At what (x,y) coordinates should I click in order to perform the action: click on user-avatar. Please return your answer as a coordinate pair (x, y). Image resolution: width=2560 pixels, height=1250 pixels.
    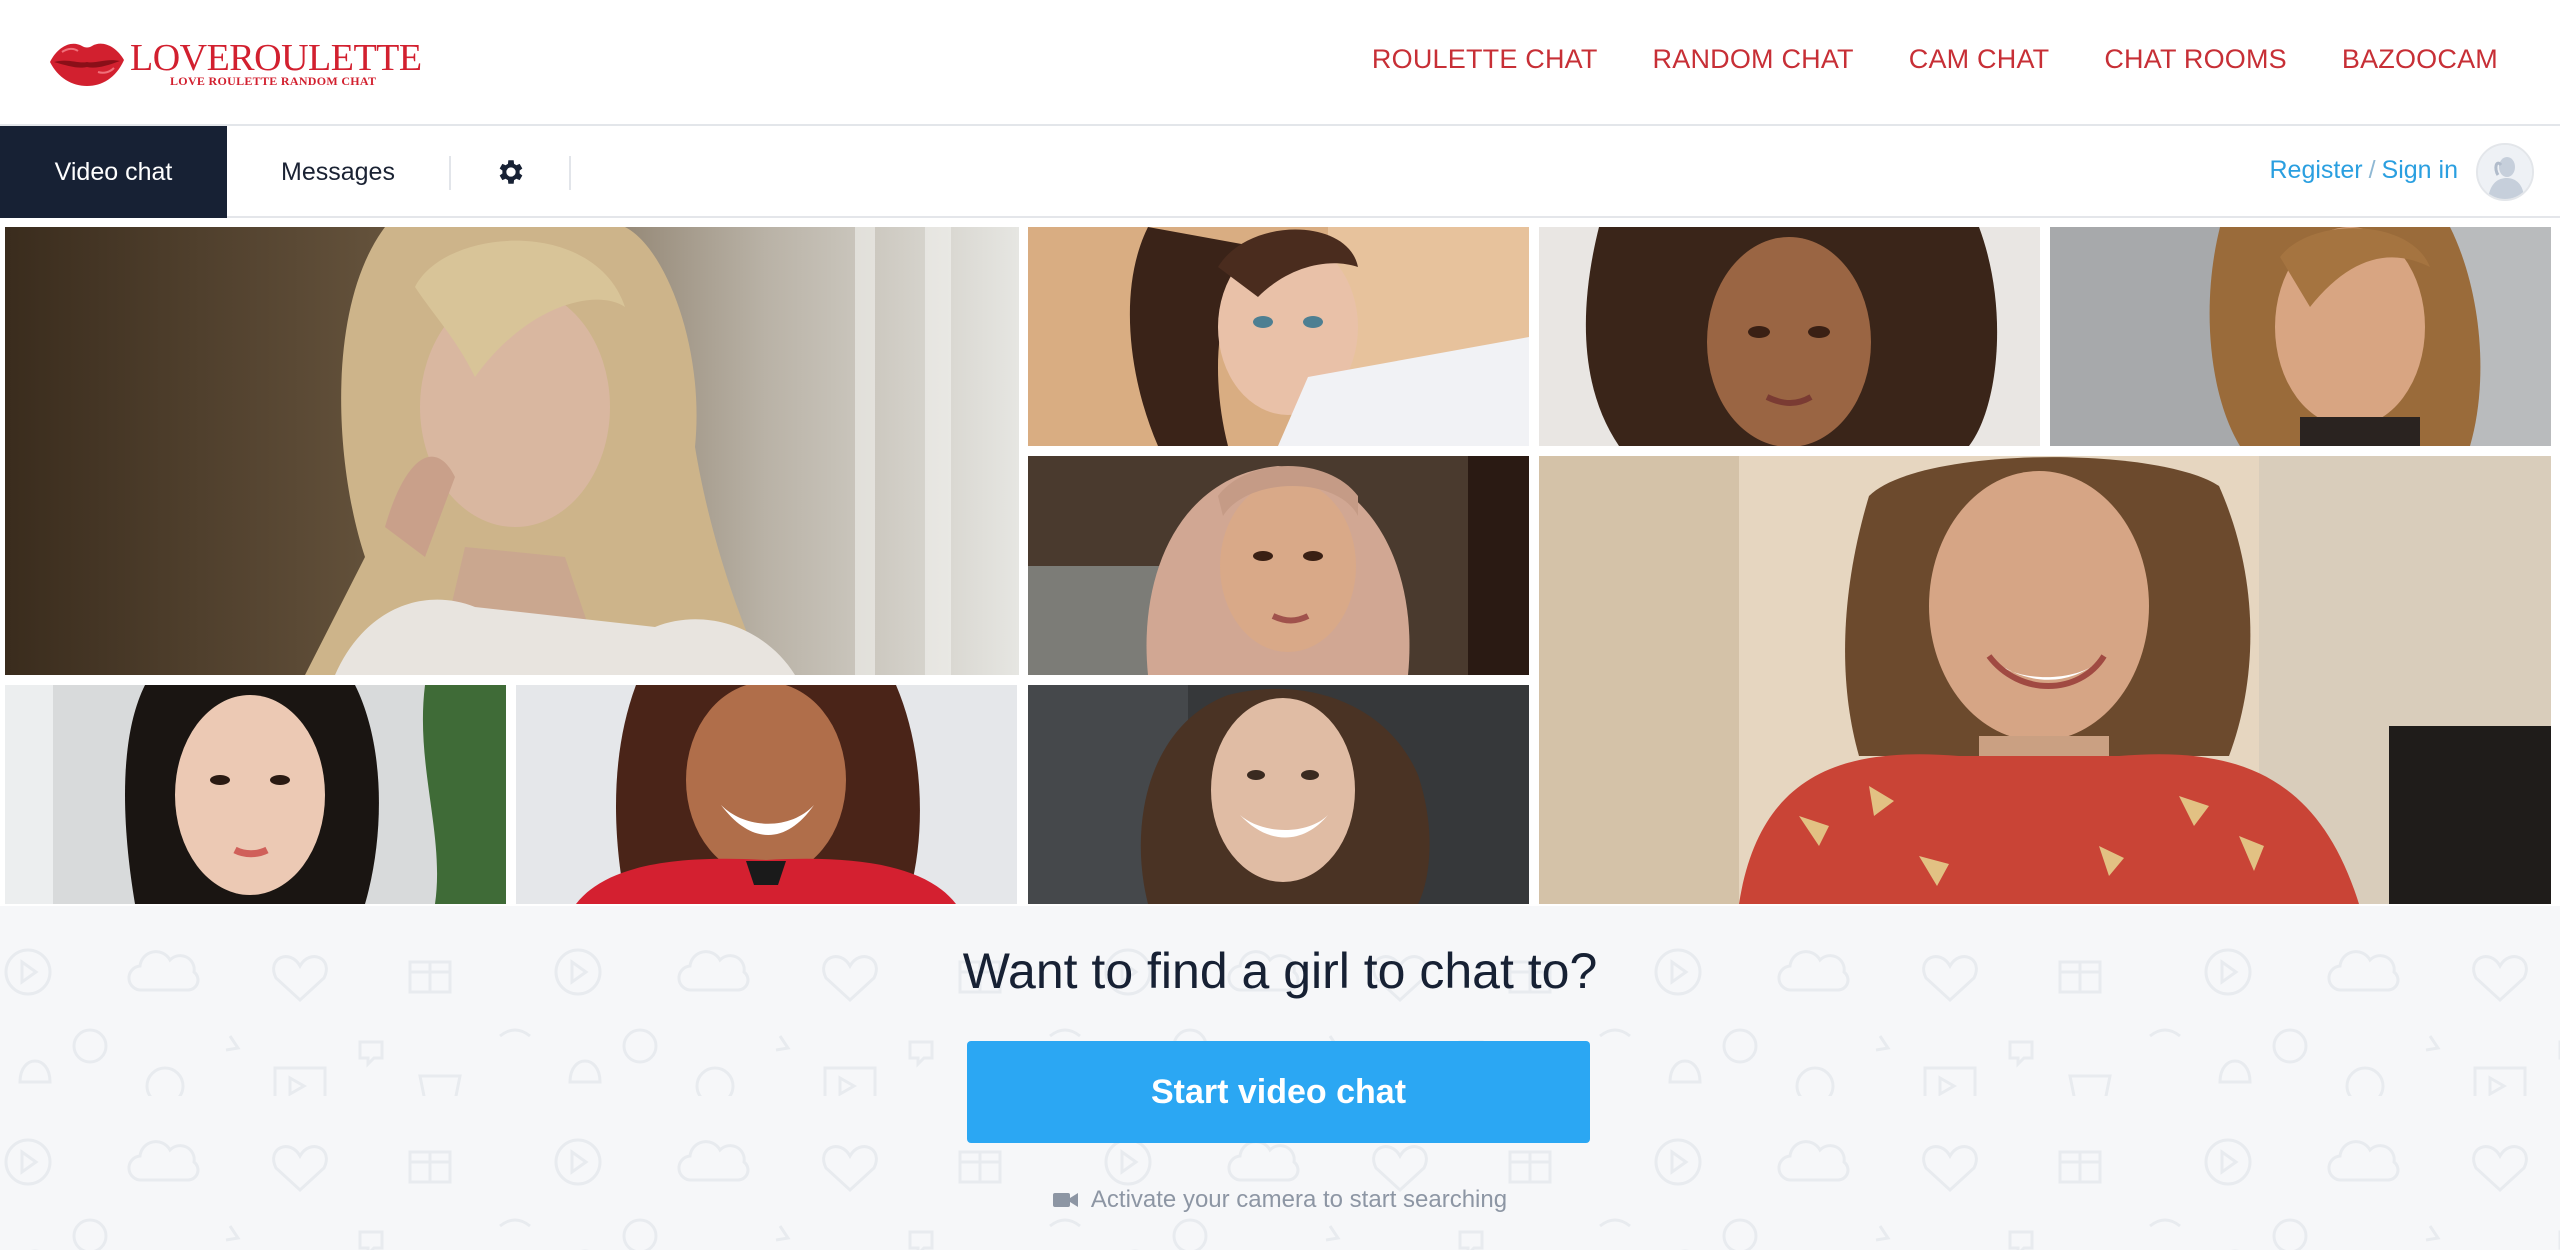
    Looking at the image, I should click on (2505, 172).